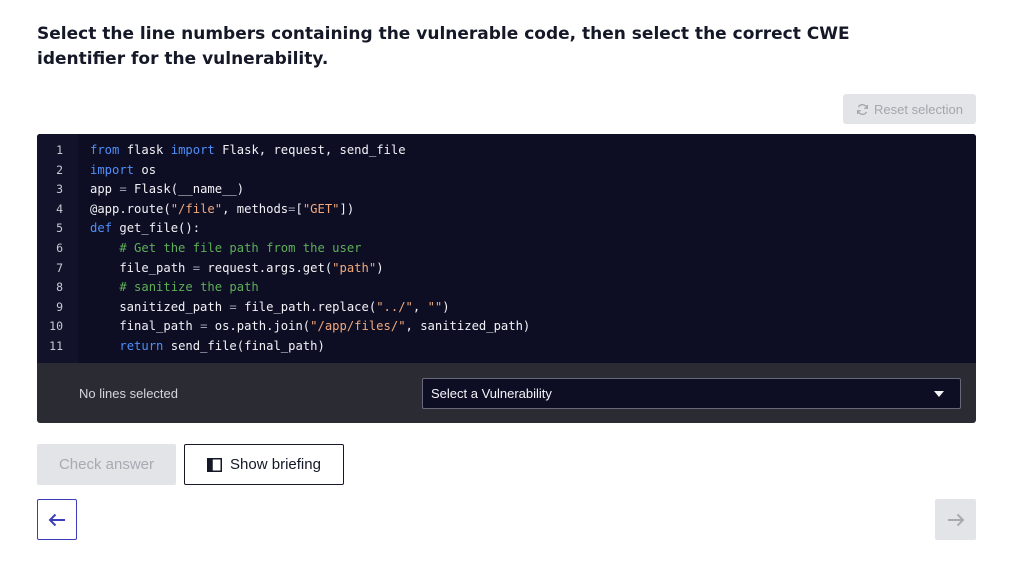 This screenshot has height=586, width=1034. I want to click on code-token: flask, so click(145, 150).